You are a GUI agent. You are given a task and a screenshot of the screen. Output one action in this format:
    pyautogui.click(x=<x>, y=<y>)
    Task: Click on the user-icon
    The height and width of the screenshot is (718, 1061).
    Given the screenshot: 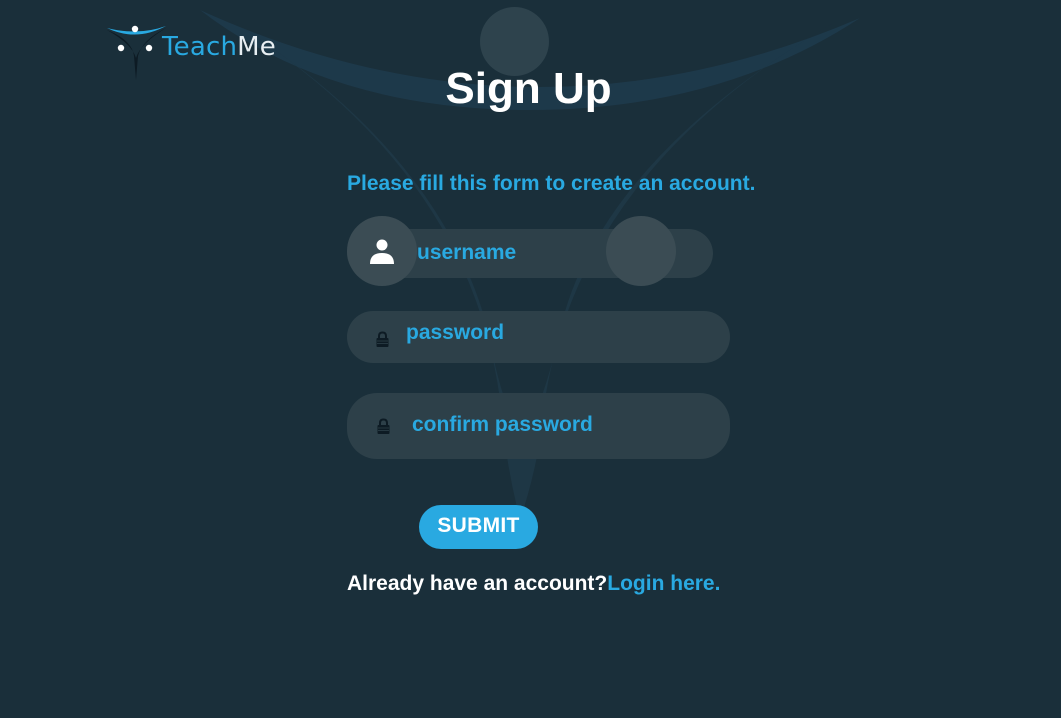 What is the action you would take?
    pyautogui.click(x=382, y=251)
    